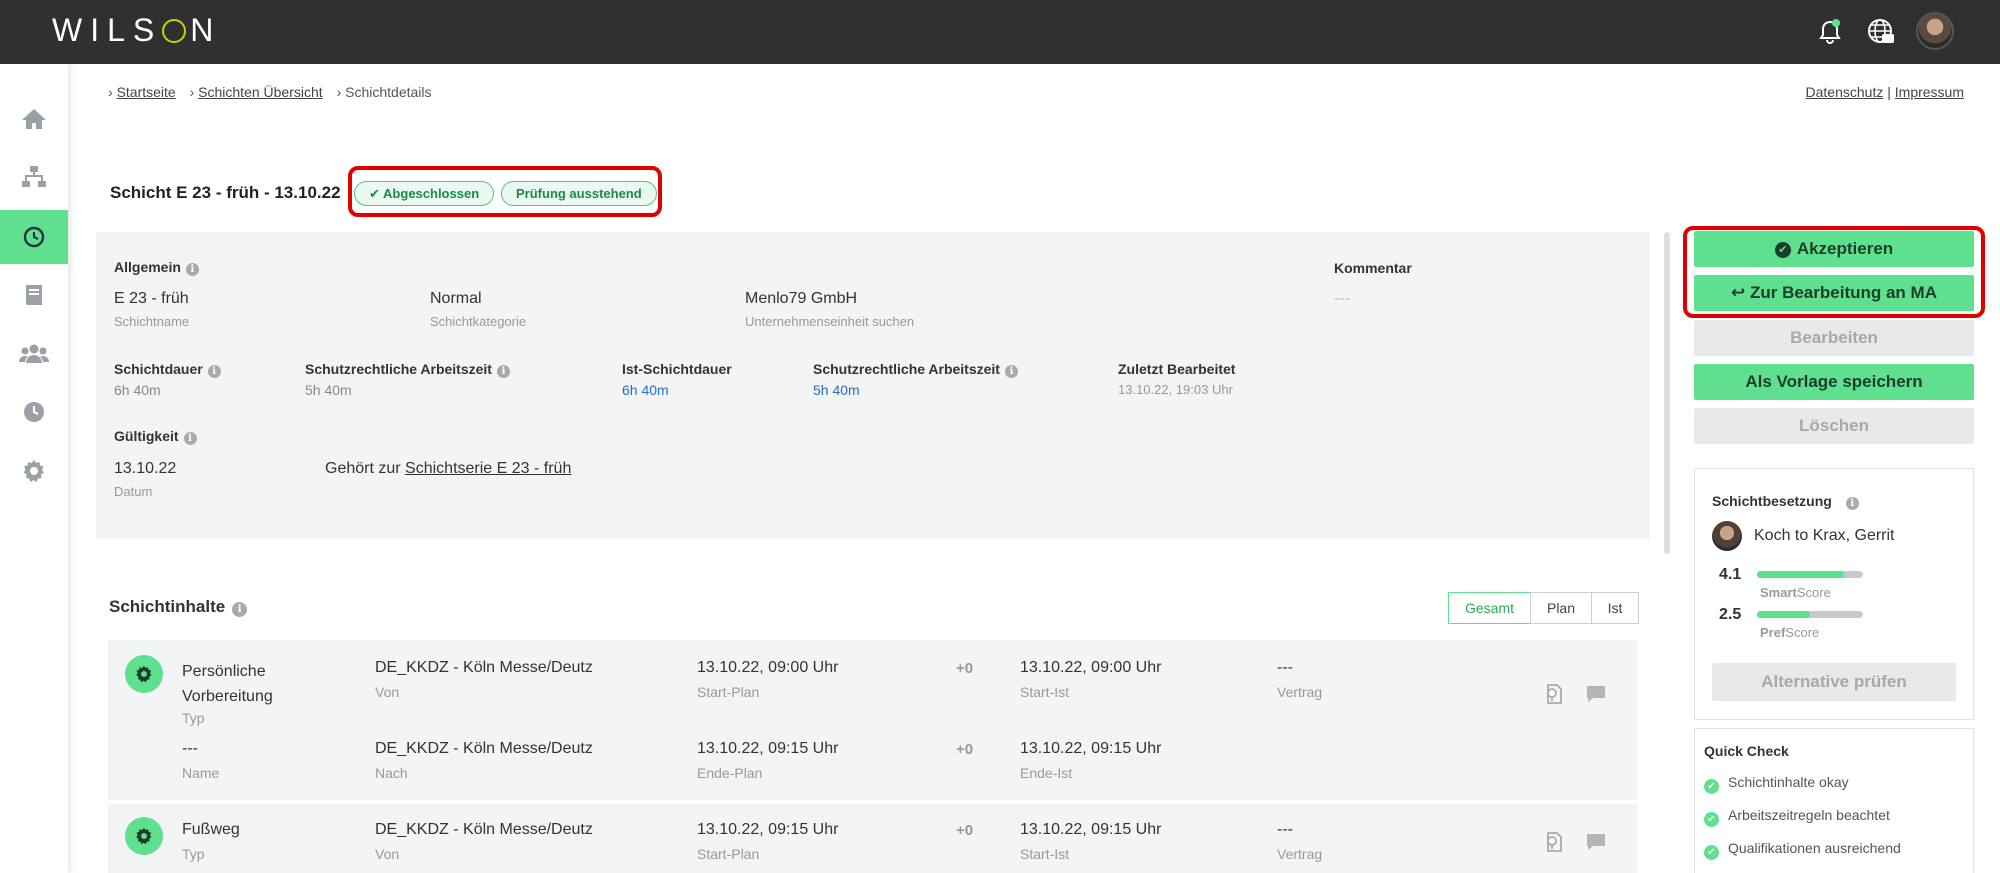  Describe the element at coordinates (1797, 817) in the screenshot. I see `quick-check-item: ✔ Arbeitszeitregeln beachtet` at that location.